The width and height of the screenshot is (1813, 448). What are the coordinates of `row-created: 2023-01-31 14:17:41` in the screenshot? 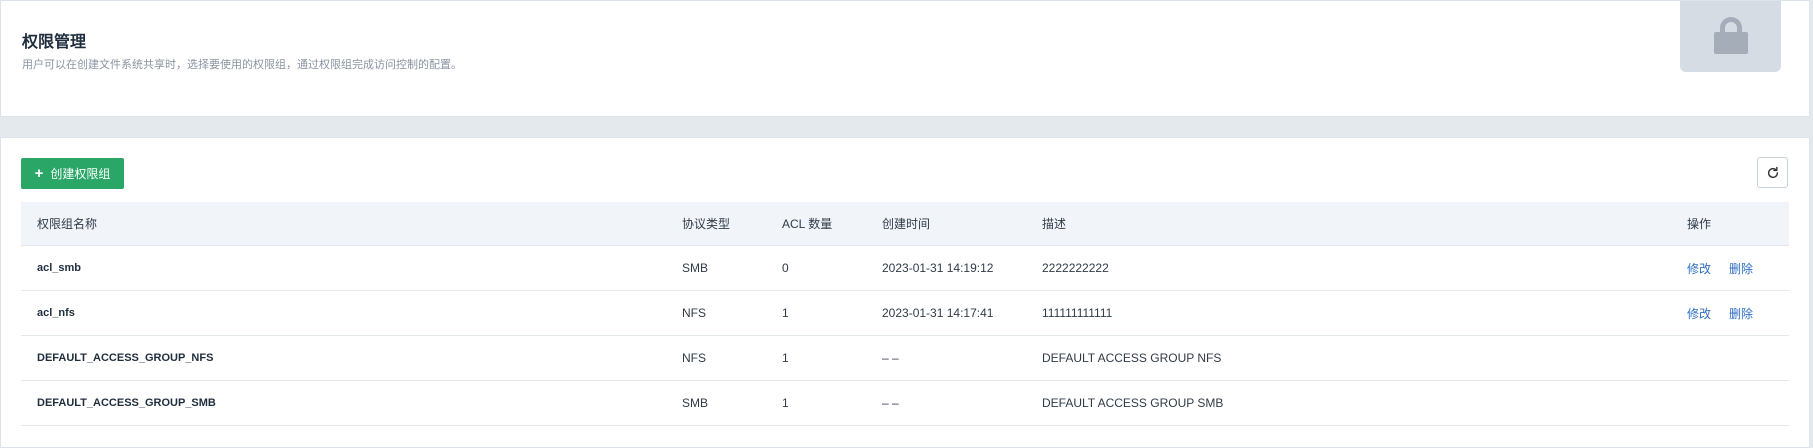 It's located at (938, 313).